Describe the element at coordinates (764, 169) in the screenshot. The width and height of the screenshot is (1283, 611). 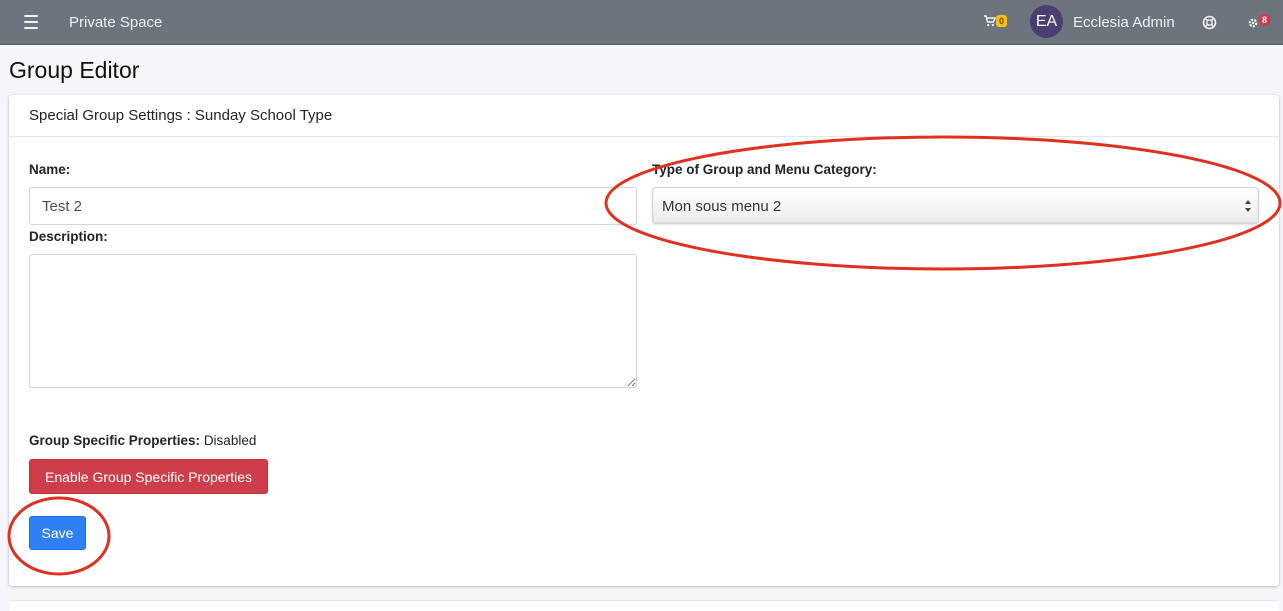
I see `group-type-label: Type of Group and Menu Category:` at that location.